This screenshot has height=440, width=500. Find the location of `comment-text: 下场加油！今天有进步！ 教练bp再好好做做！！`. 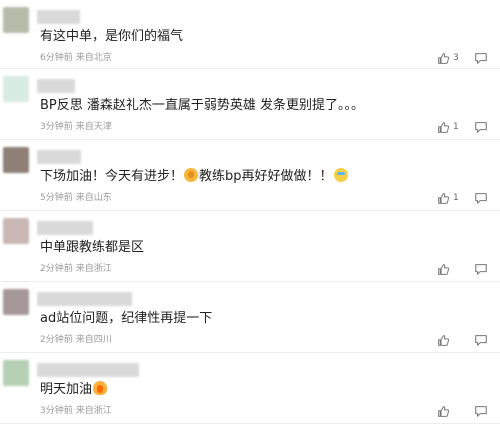

comment-text: 下场加油！今天有进步！ 教练bp再好好做做！！ is located at coordinates (194, 177).